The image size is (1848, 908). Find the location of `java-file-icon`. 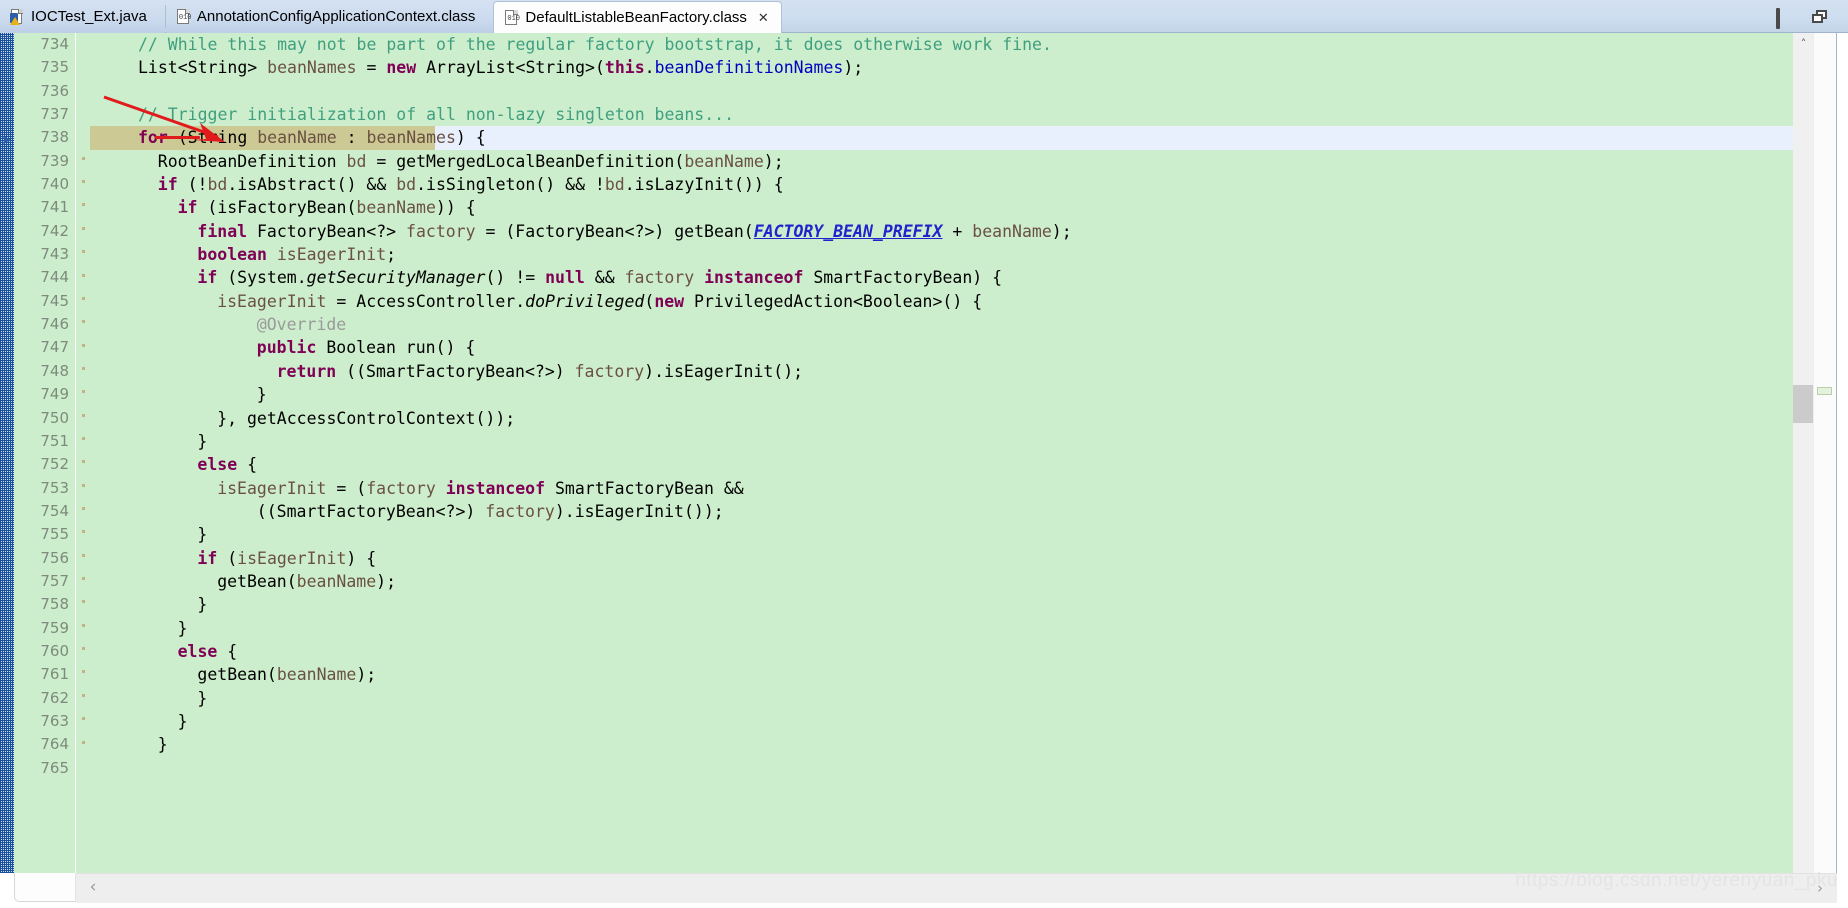

java-file-icon is located at coordinates (17, 16).